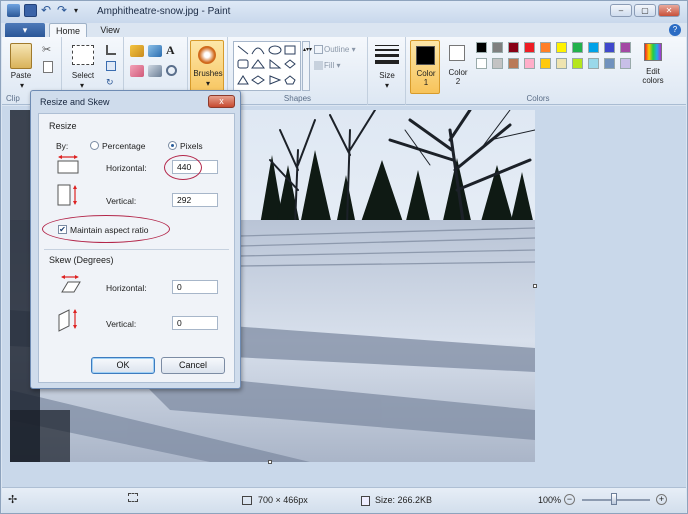  I want to click on cancel-button: Cancel, so click(193, 365).